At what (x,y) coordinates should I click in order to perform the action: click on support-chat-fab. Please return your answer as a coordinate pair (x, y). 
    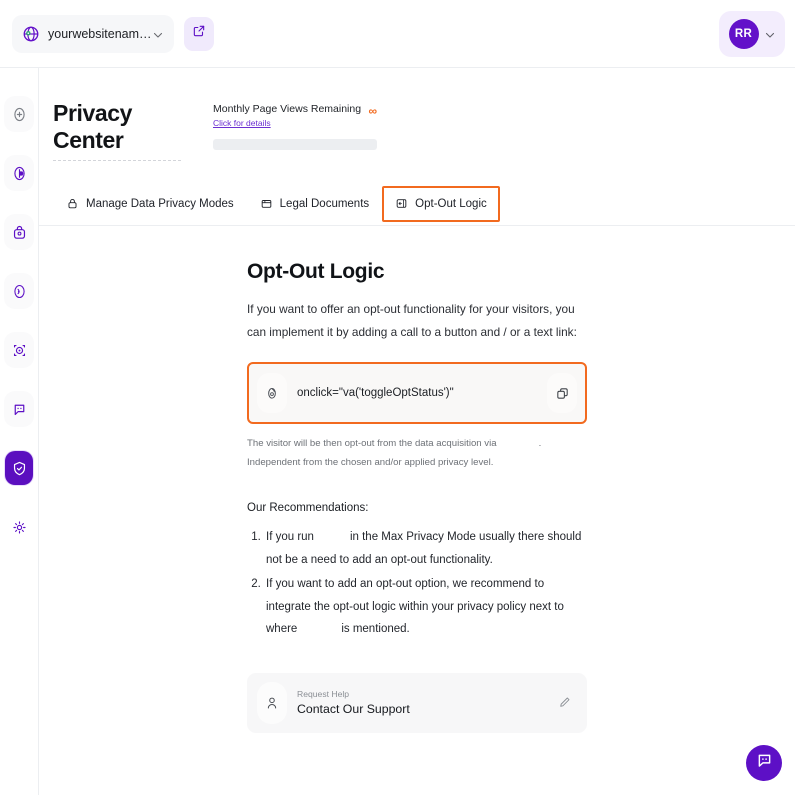
    Looking at the image, I should click on (764, 763).